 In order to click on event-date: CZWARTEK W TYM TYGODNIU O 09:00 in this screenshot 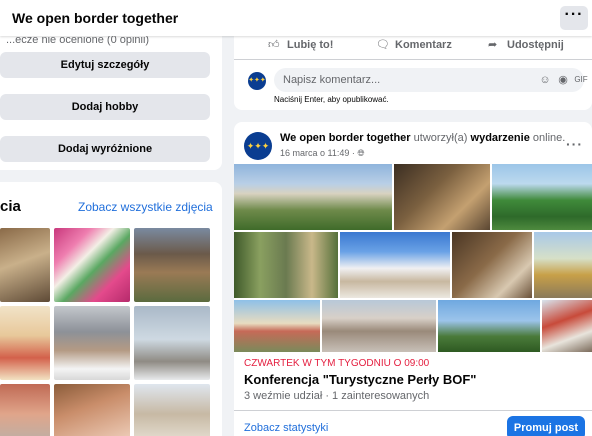, I will do `click(337, 363)`.